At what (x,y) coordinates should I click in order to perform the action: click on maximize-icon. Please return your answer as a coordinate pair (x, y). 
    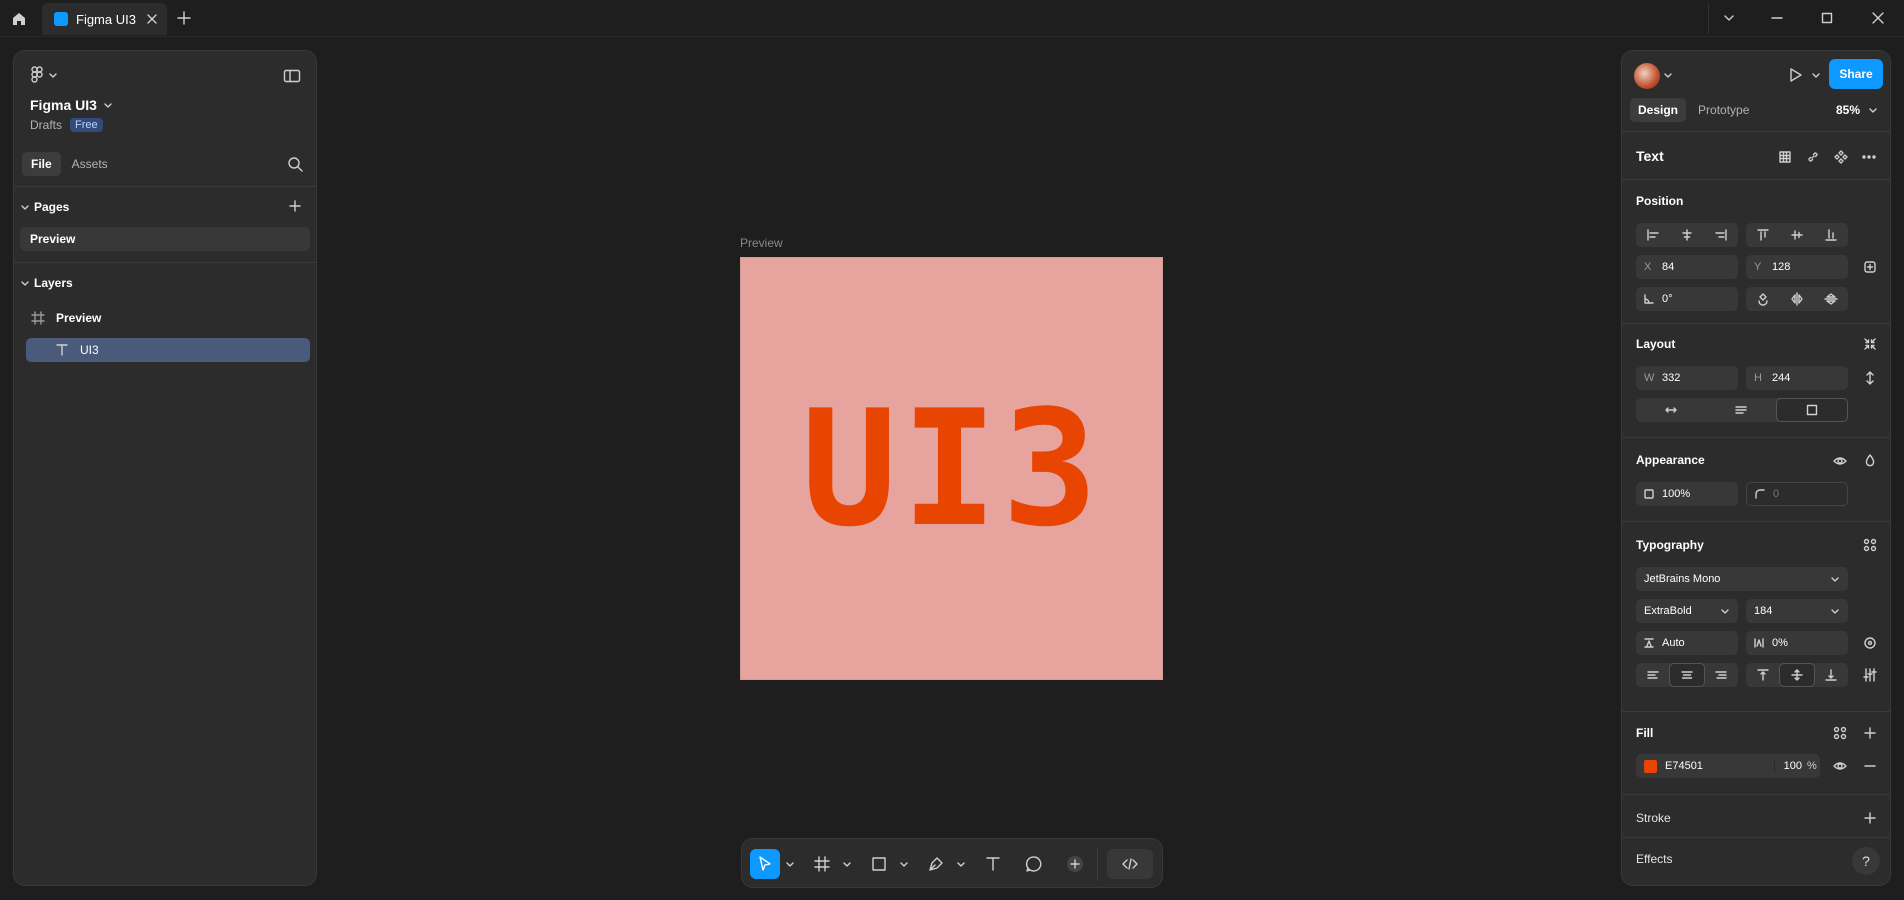
    Looking at the image, I should click on (1827, 18).